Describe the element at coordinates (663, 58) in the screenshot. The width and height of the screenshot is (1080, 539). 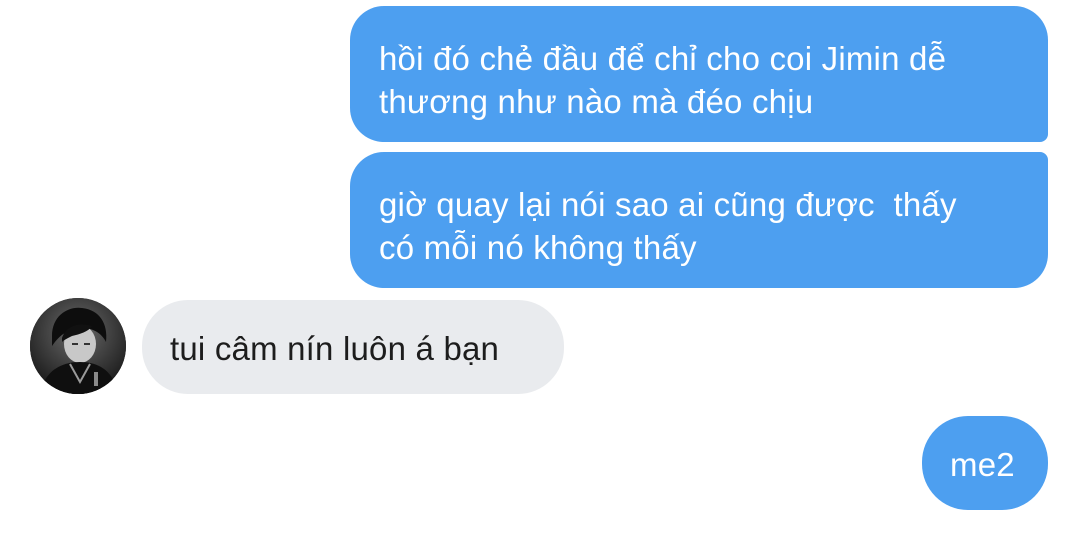
I see `message-text-line: hồi đó chẻ đầu để chỉ cho coi Jimin dễ` at that location.